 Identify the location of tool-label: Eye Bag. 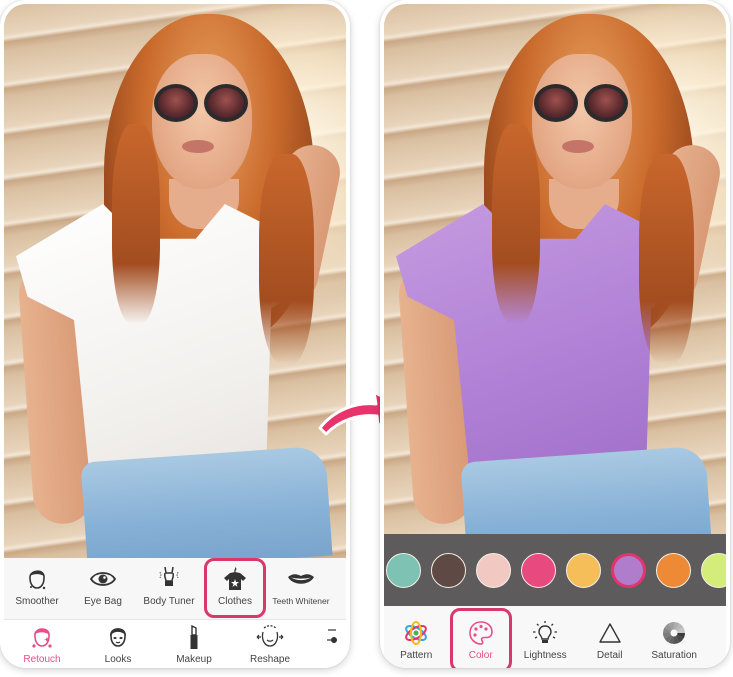
(103, 601).